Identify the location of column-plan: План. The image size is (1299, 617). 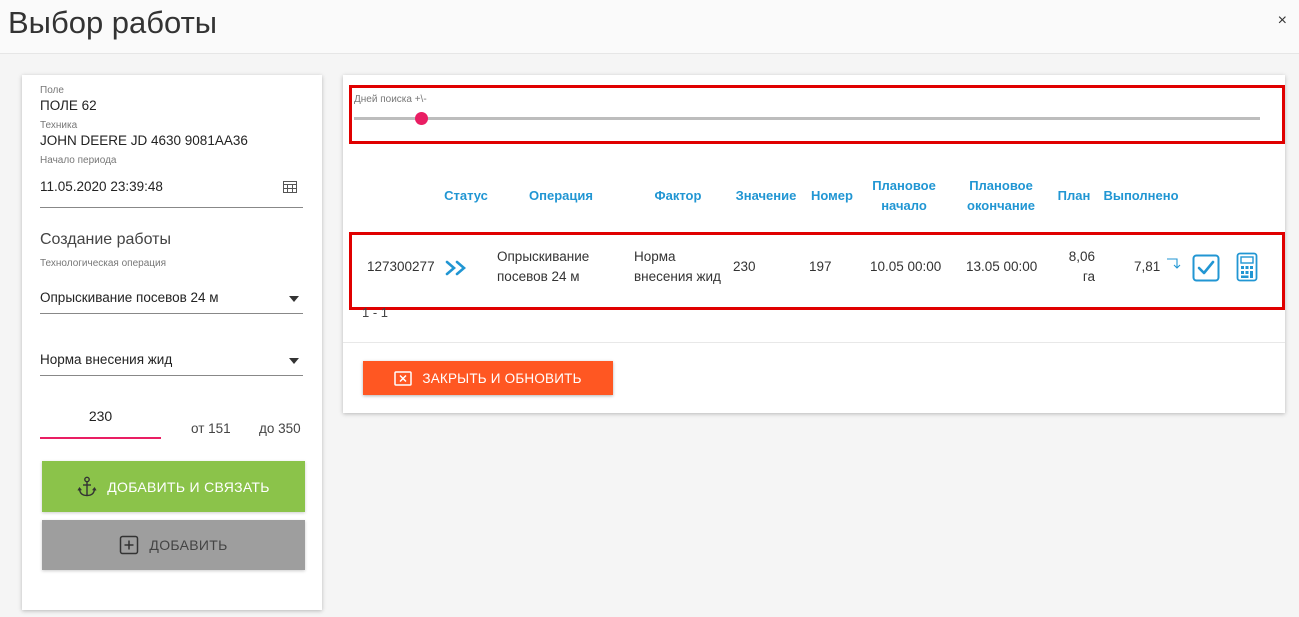
(1074, 196).